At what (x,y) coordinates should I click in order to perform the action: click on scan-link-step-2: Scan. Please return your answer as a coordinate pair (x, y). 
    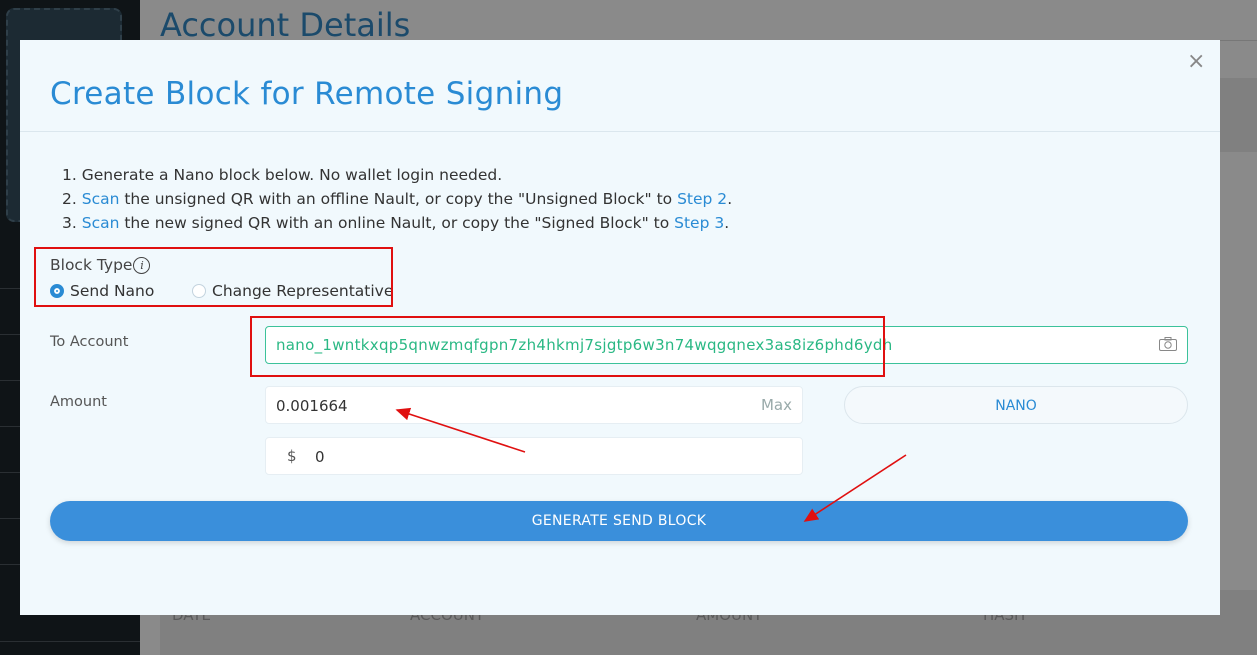
    Looking at the image, I should click on (101, 199).